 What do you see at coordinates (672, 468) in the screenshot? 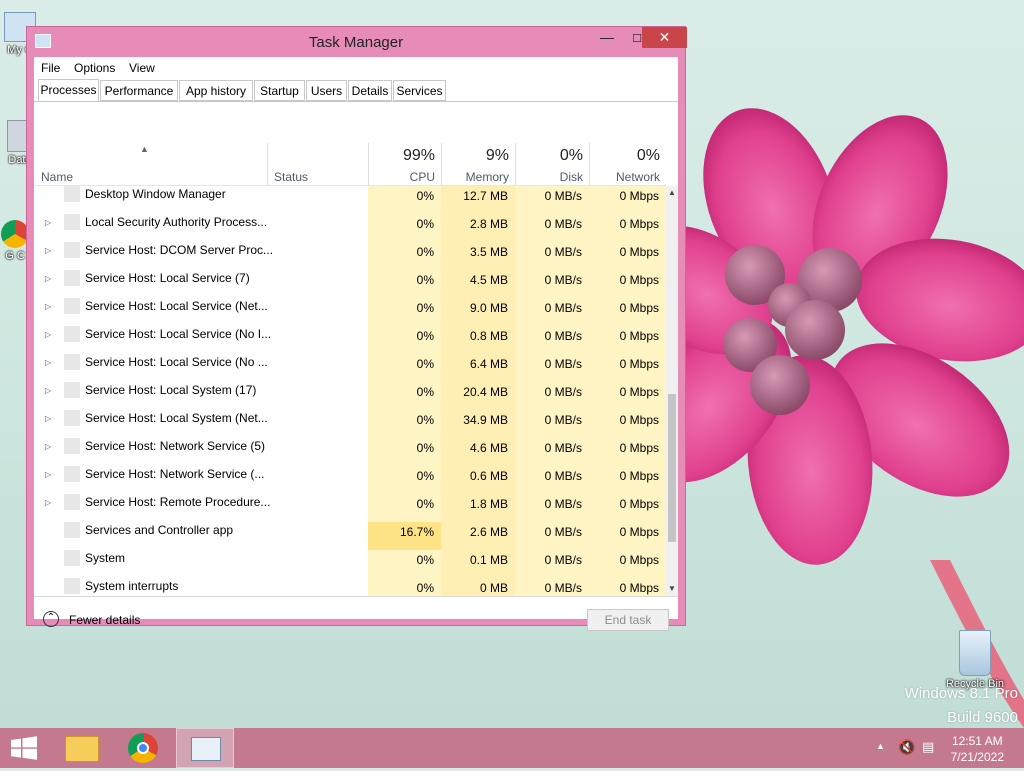
I see `scroll-thumb` at bounding box center [672, 468].